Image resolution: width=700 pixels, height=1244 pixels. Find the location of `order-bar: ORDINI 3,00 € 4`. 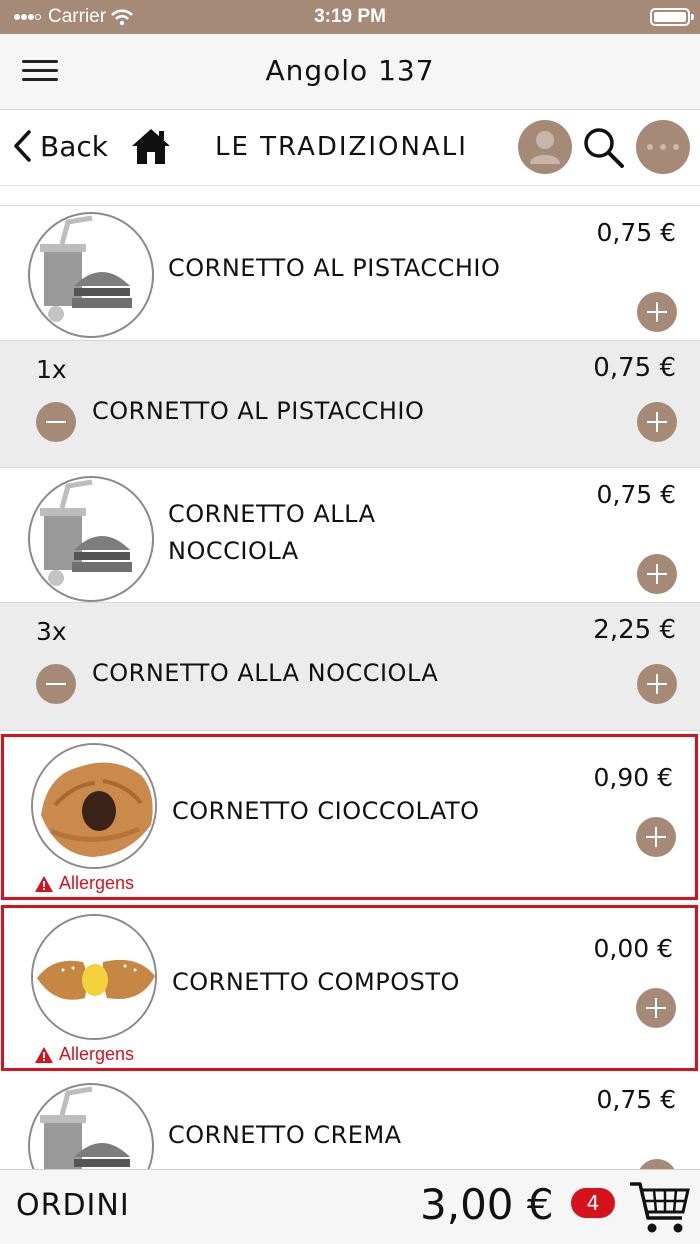

order-bar: ORDINI 3,00 € 4 is located at coordinates (350, 1206).